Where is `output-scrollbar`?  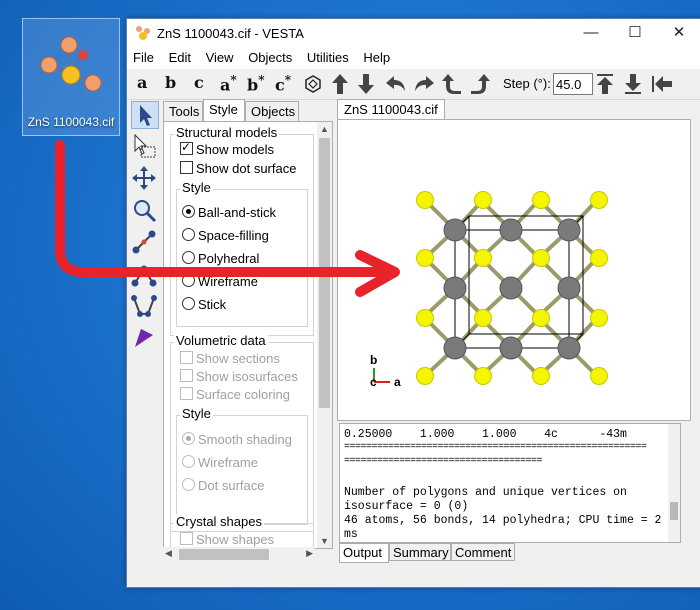
output-scrollbar is located at coordinates (674, 483).